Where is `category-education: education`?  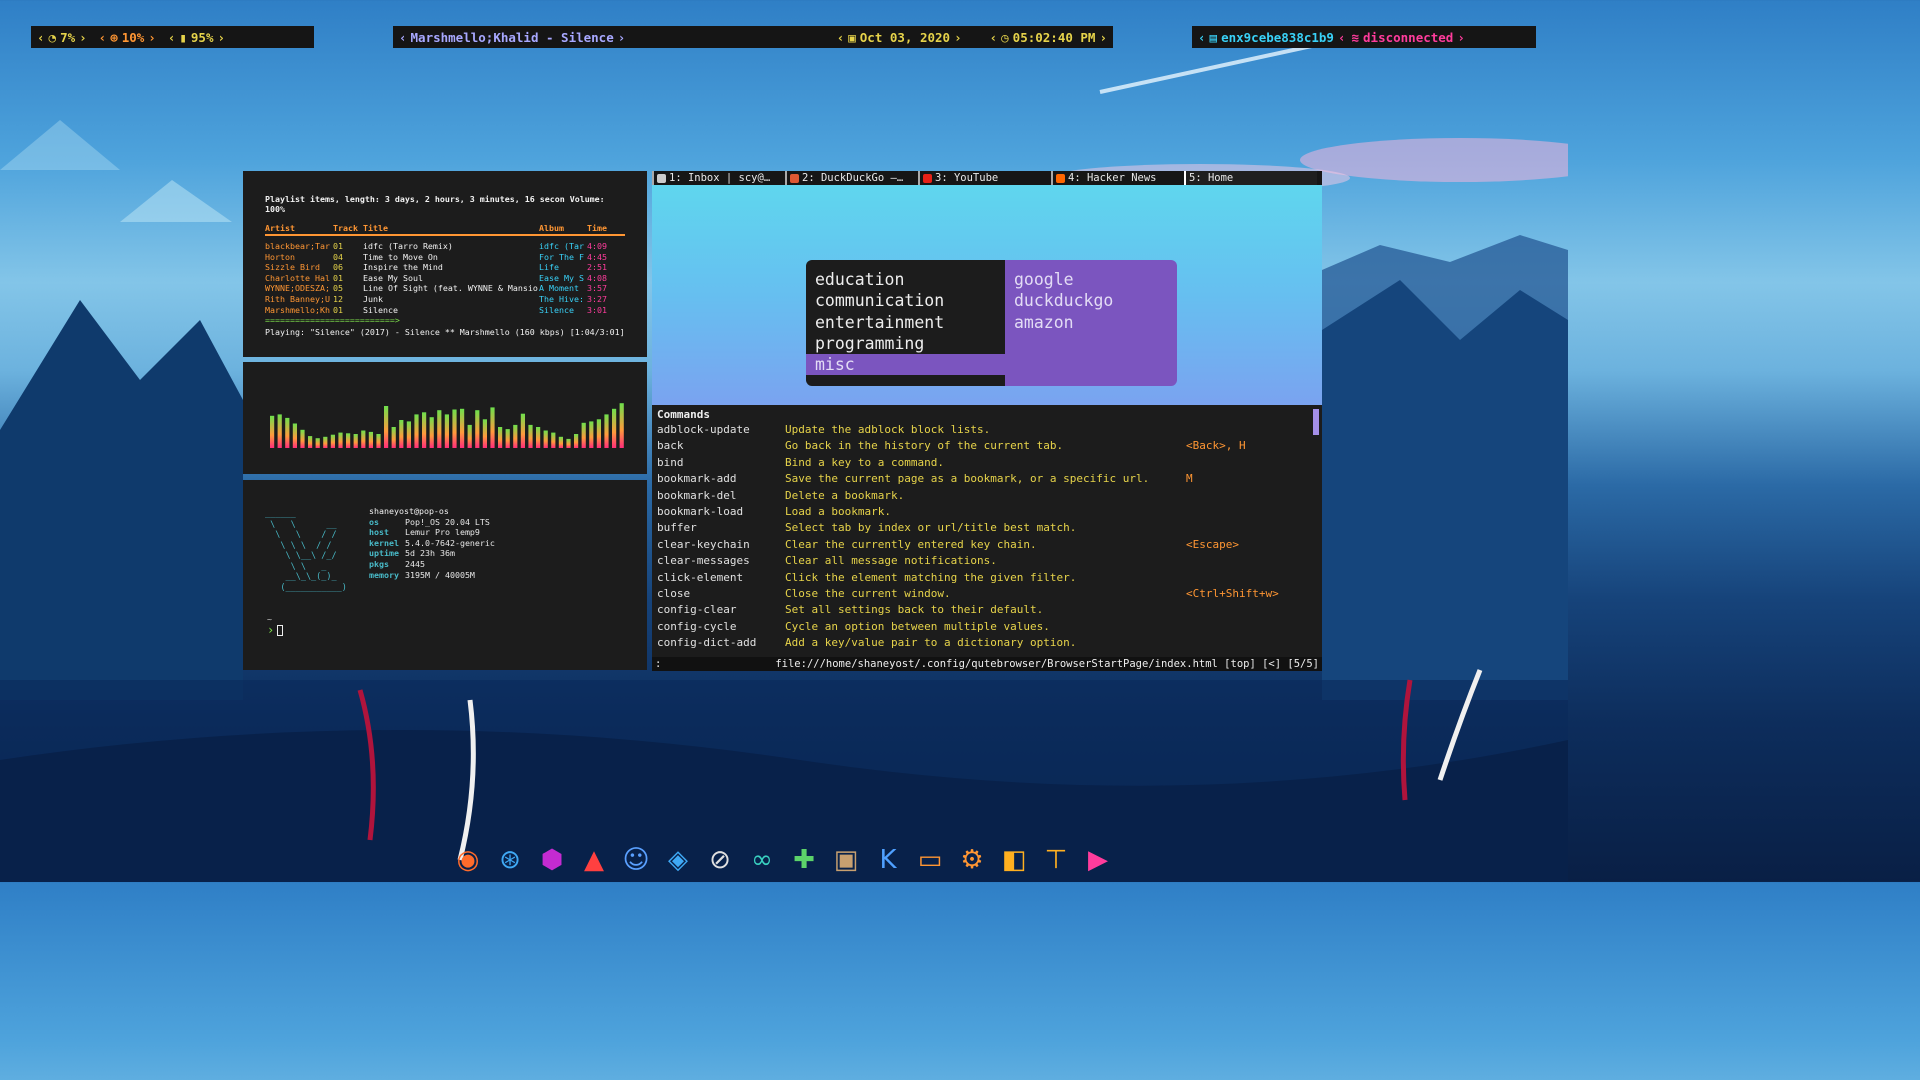 category-education: education is located at coordinates (905, 279).